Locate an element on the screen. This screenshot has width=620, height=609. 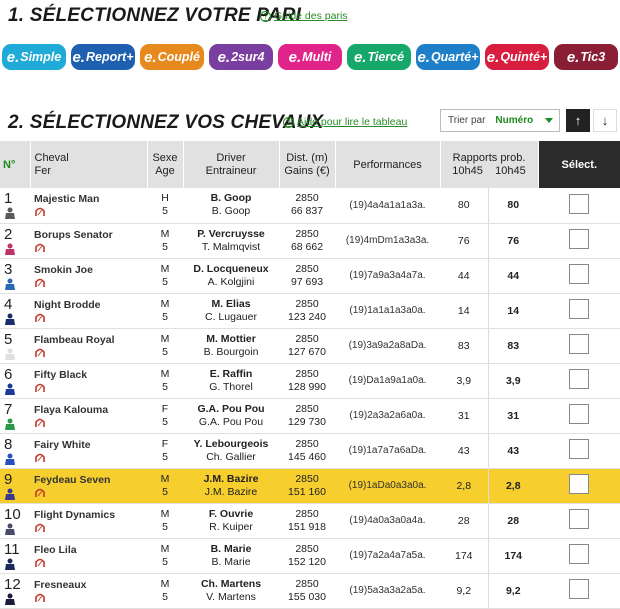
bet-button-3: e. 2sur4 is located at coordinates (241, 57).